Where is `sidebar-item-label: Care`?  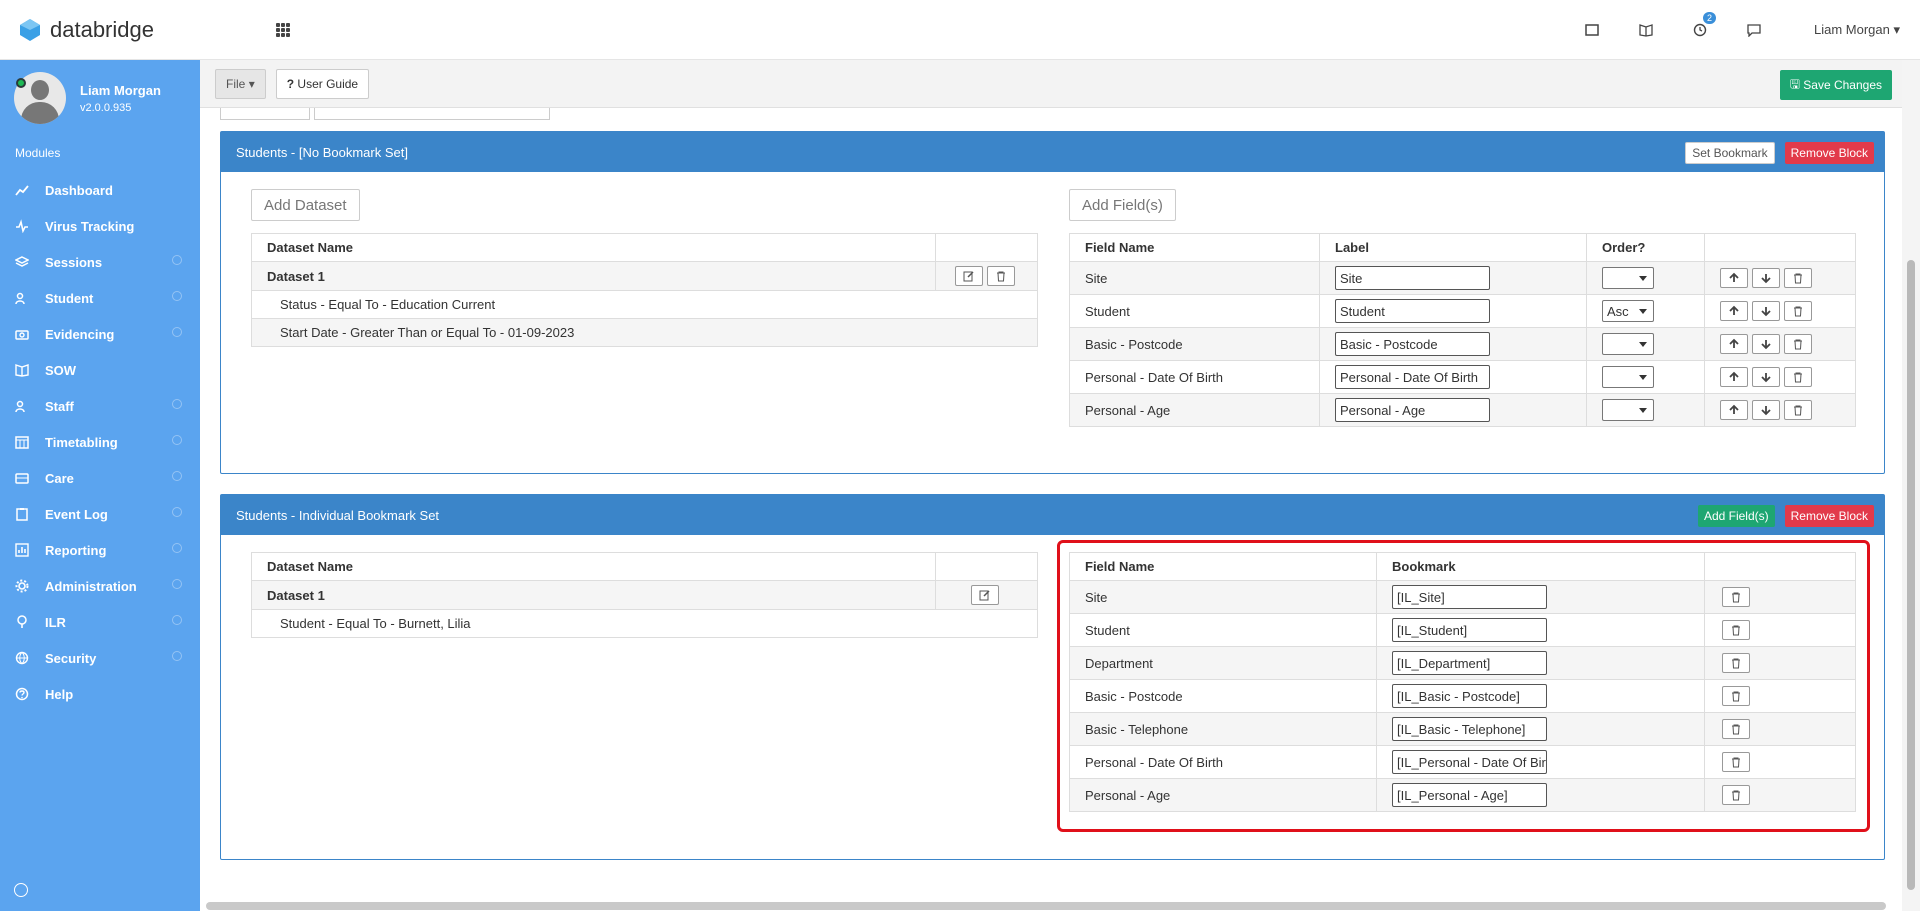 sidebar-item-label: Care is located at coordinates (59, 478).